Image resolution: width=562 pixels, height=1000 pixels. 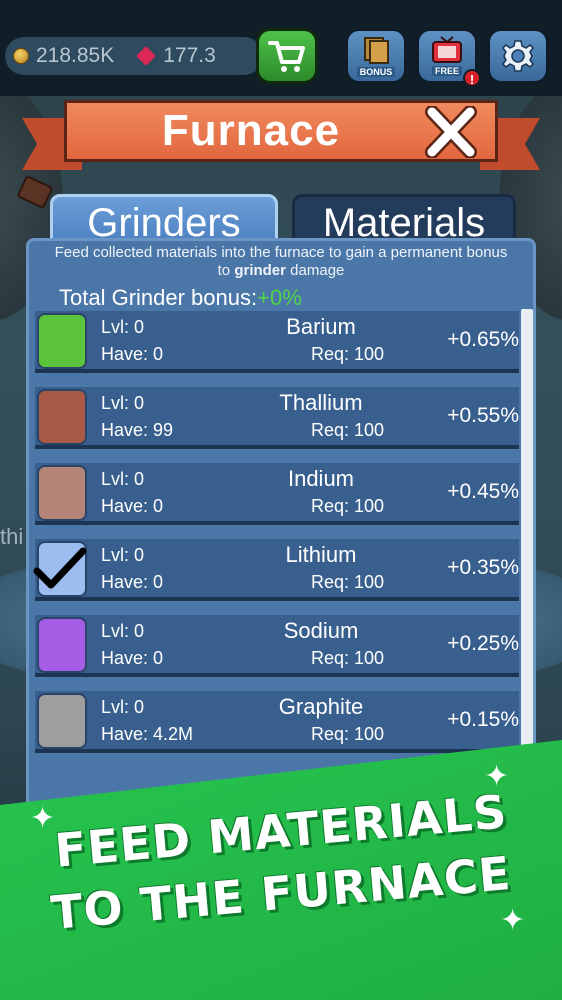 I want to click on material-have: Have: 4.2M, so click(x=147, y=734).